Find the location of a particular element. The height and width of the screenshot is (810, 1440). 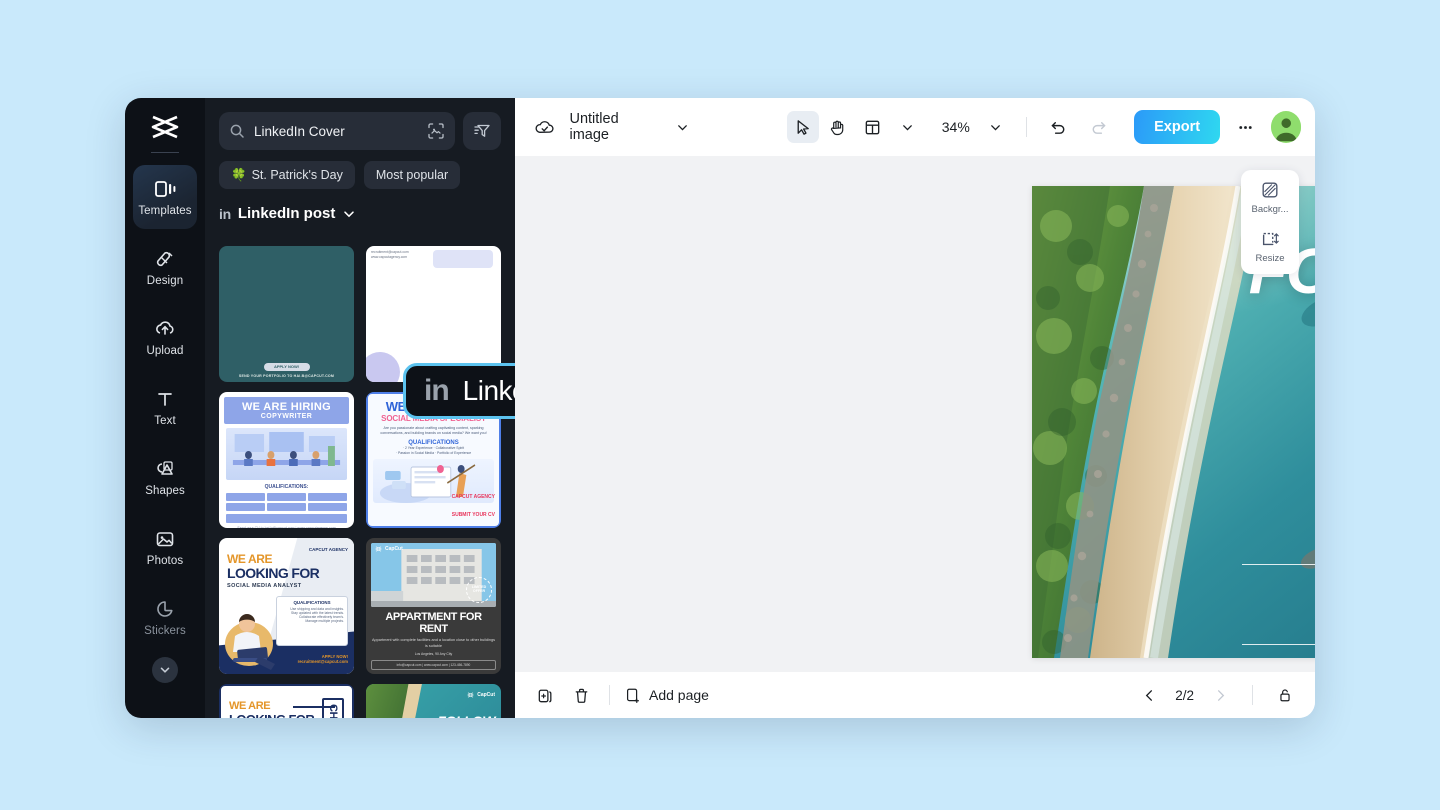

capcut-logo-icon is located at coordinates (165, 127).